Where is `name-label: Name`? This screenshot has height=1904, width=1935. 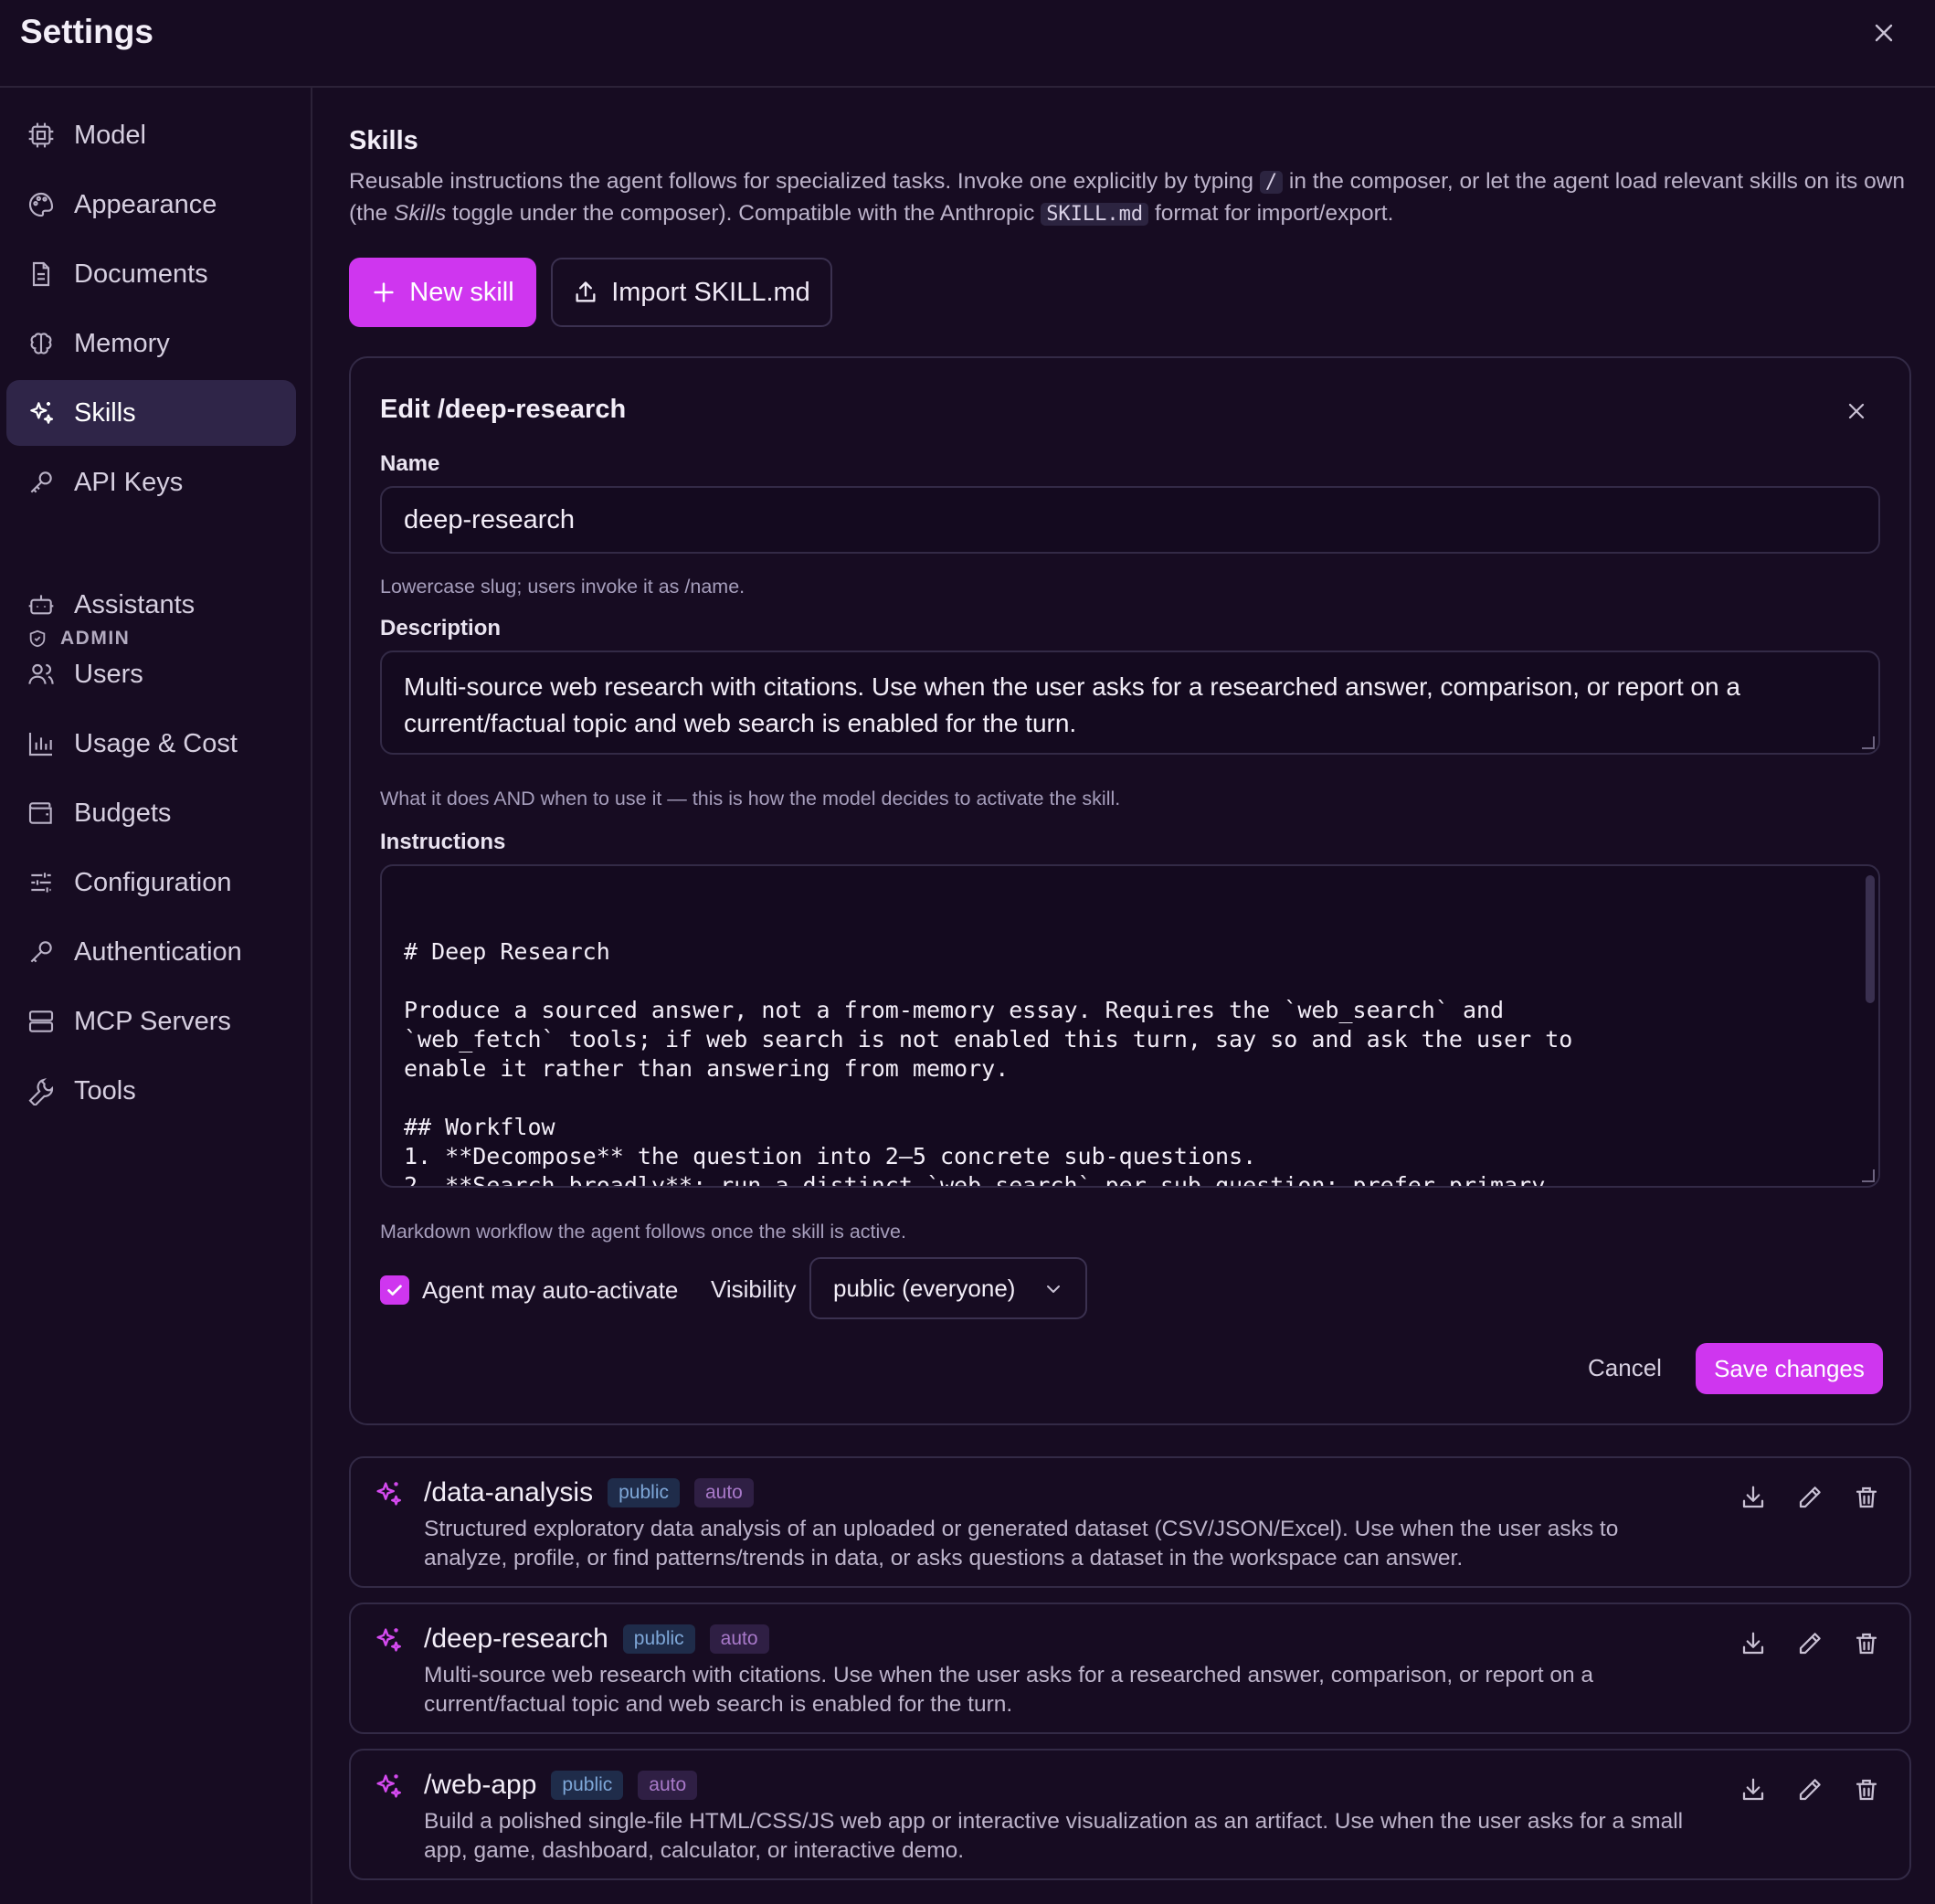
name-label: Name is located at coordinates (410, 464).